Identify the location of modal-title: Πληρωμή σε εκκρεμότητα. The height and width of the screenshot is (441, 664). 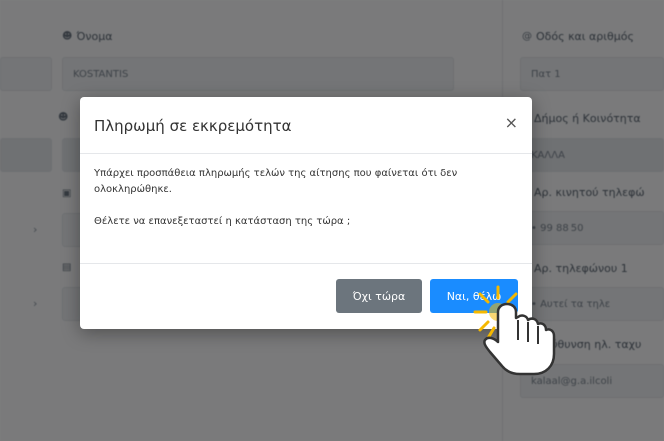
(193, 126).